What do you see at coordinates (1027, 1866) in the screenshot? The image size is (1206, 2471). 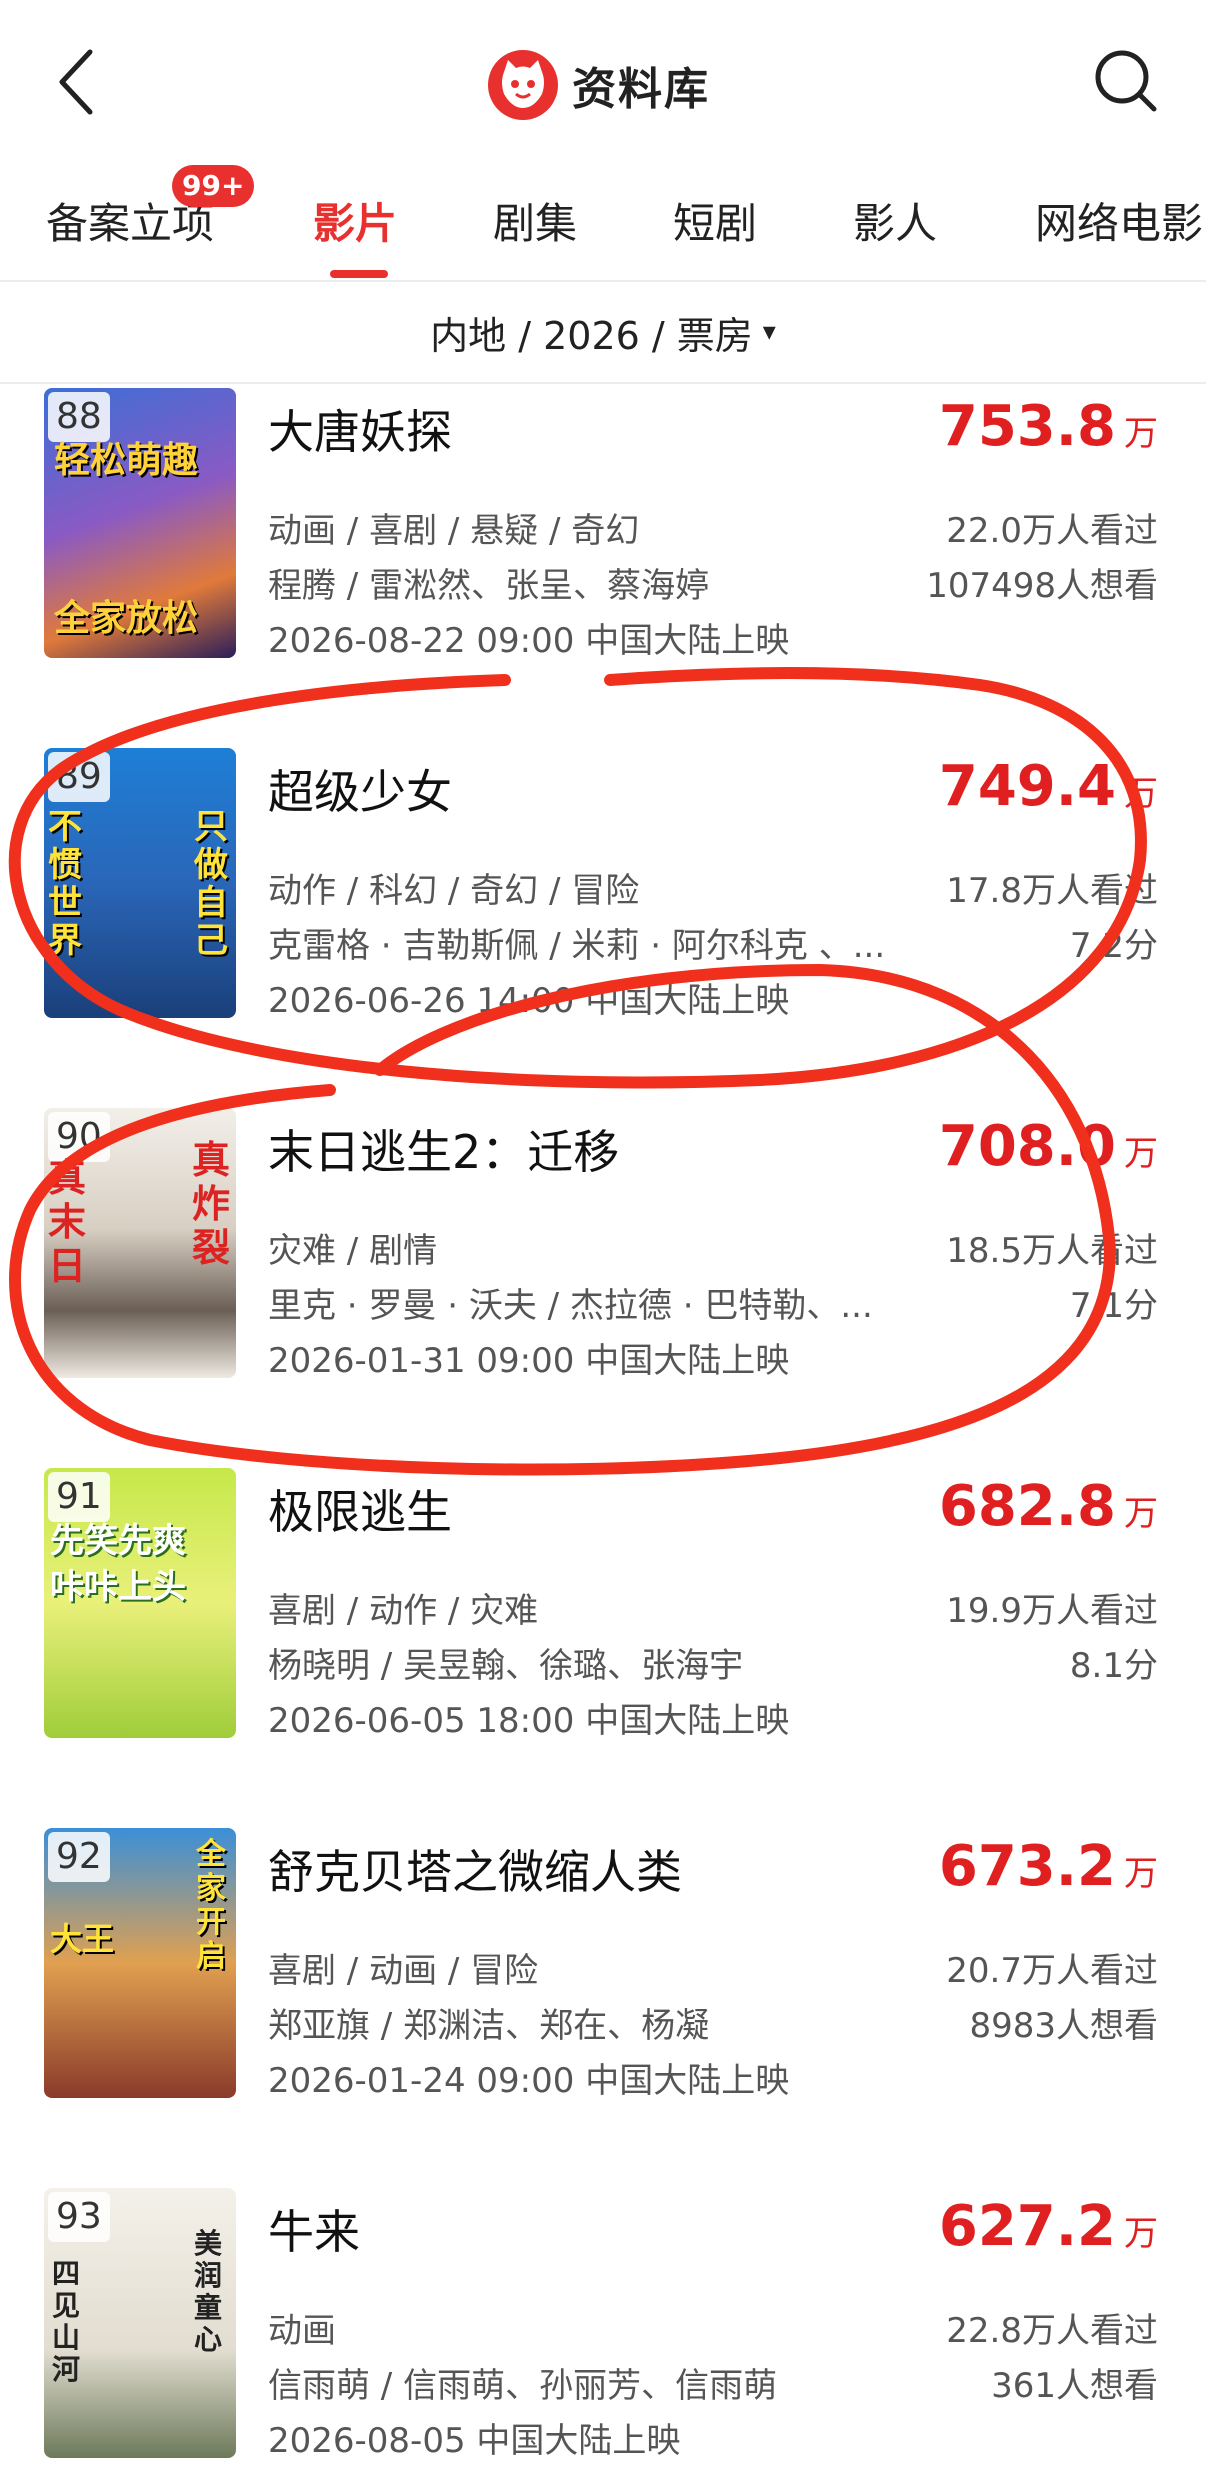 I see `box-office-value: 673.2` at bounding box center [1027, 1866].